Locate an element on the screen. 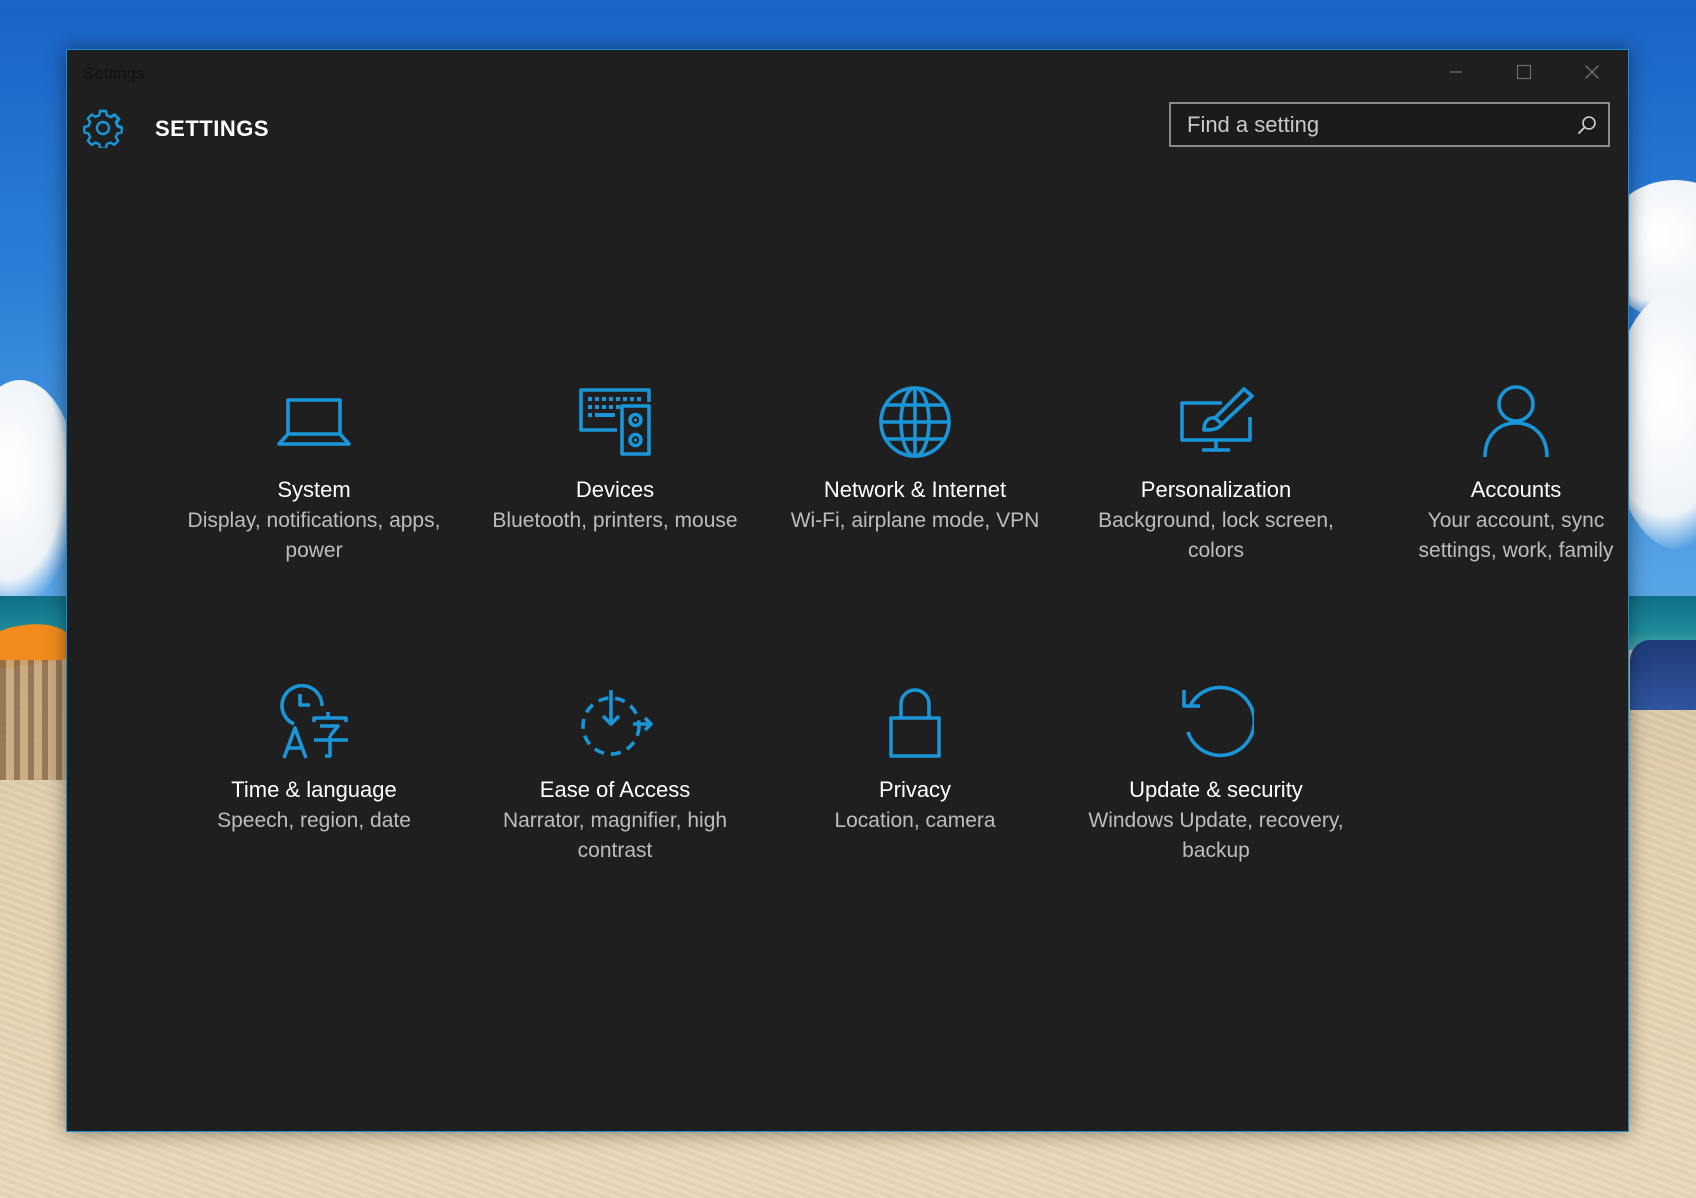 The height and width of the screenshot is (1198, 1696). keyboard-speaker-icon is located at coordinates (615, 422).